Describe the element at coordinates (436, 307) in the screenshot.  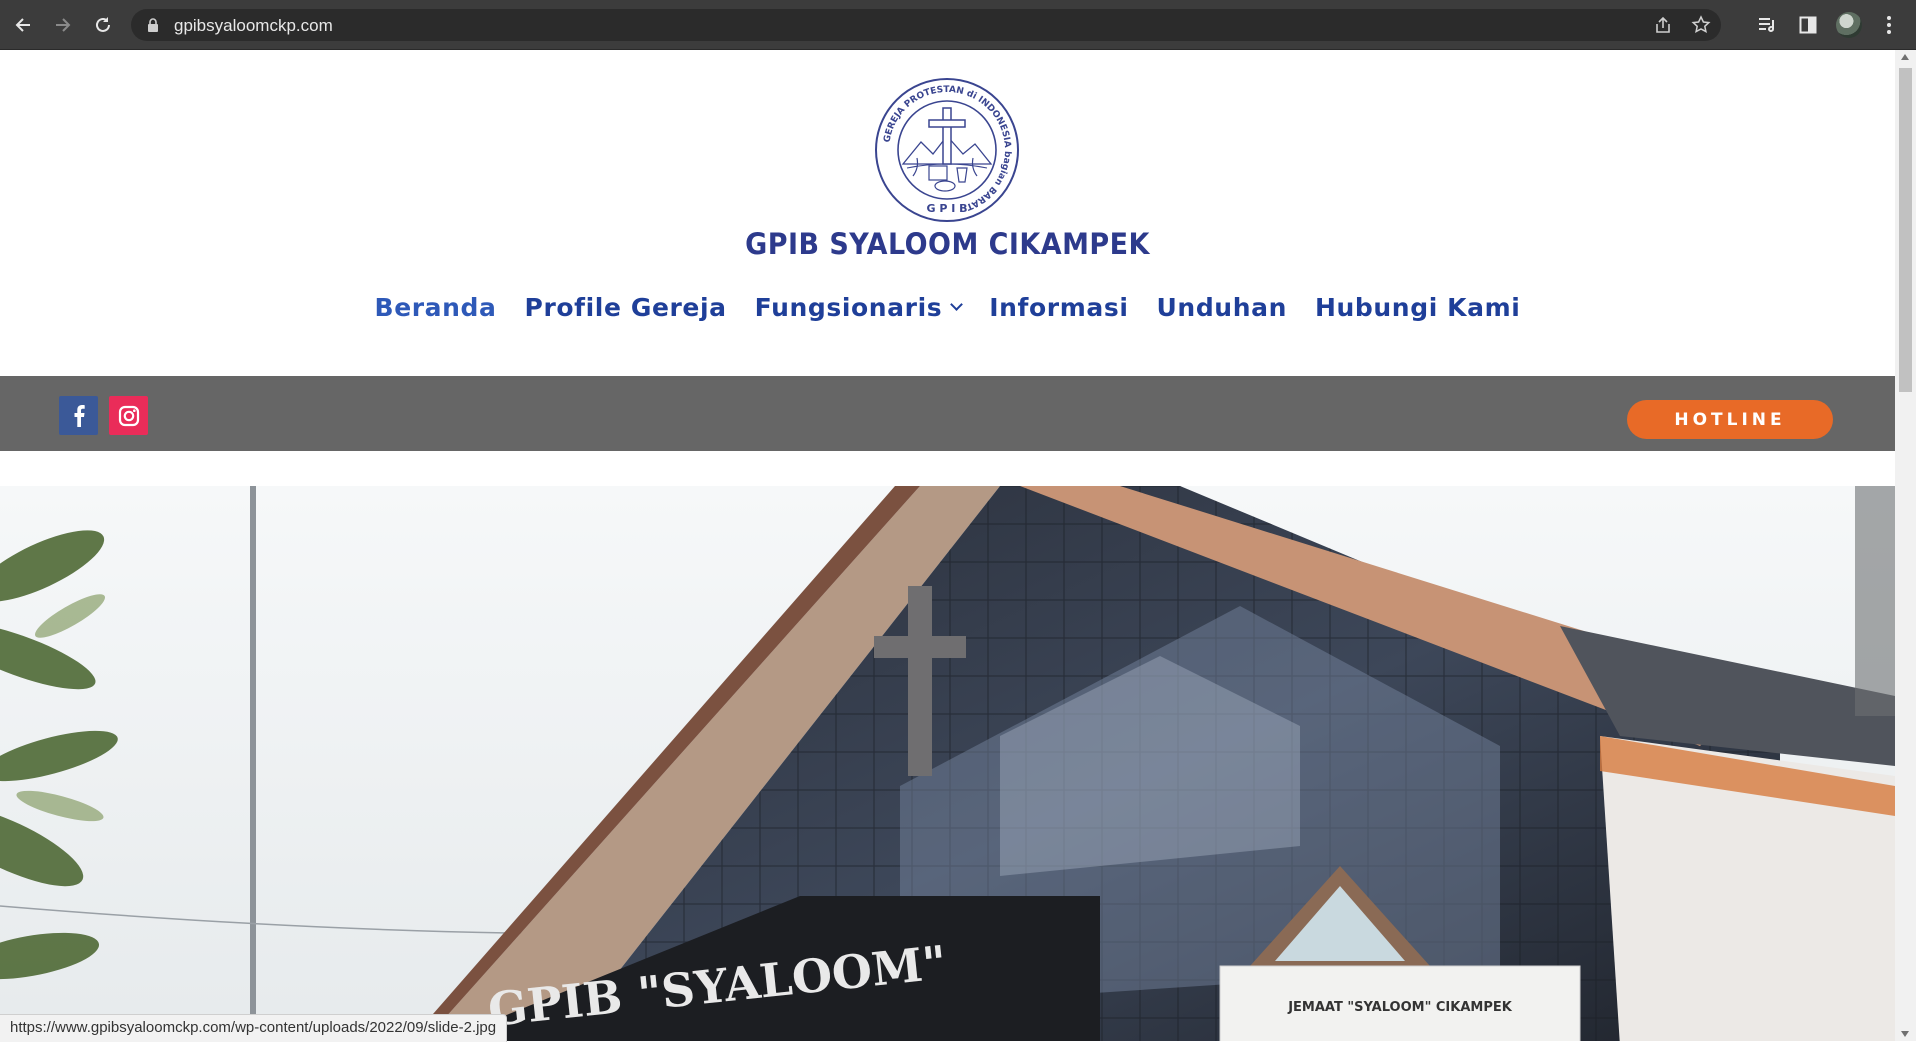
I see `menu-item-beranda: Beranda` at that location.